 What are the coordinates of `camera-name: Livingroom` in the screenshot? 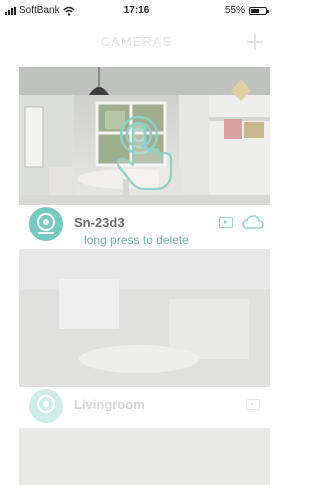 It's located at (109, 404).